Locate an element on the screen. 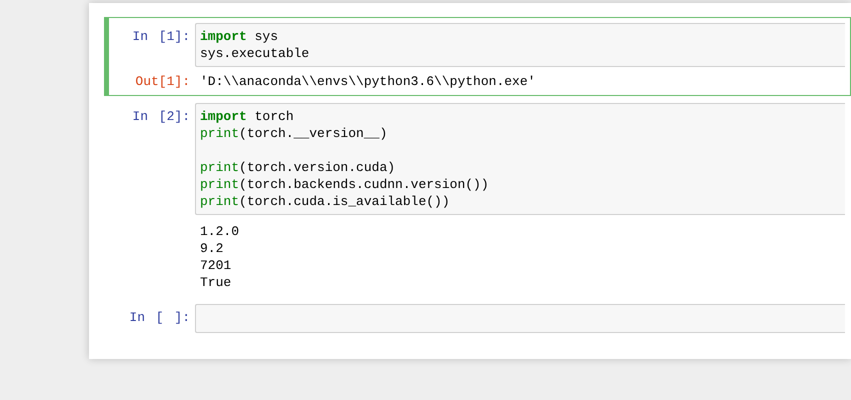  code-input: import sys sys.executable is located at coordinates (520, 45).